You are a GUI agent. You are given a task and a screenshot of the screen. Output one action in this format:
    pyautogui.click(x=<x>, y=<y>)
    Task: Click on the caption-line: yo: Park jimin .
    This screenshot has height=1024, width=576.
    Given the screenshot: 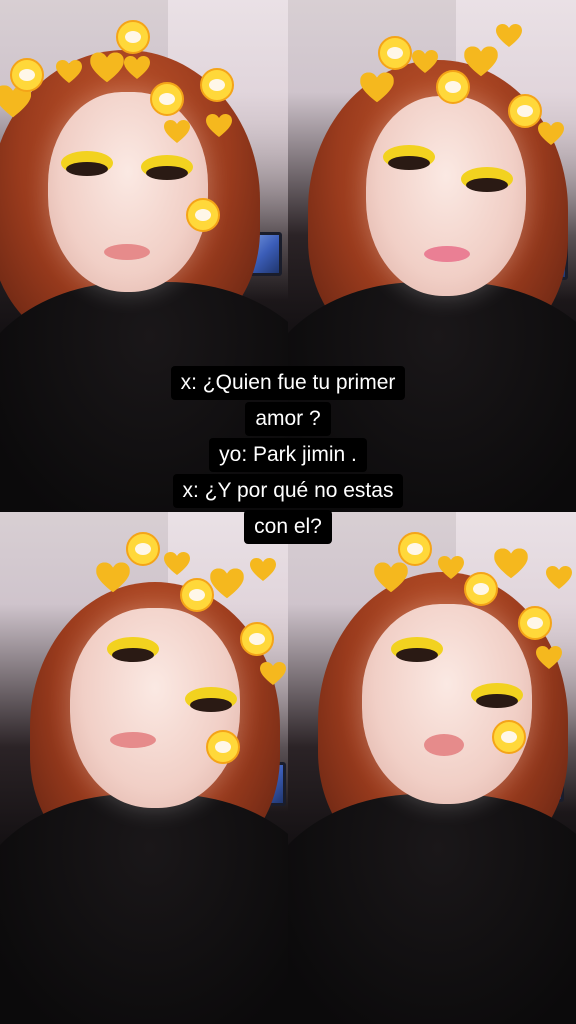 What is the action you would take?
    pyautogui.click(x=288, y=455)
    